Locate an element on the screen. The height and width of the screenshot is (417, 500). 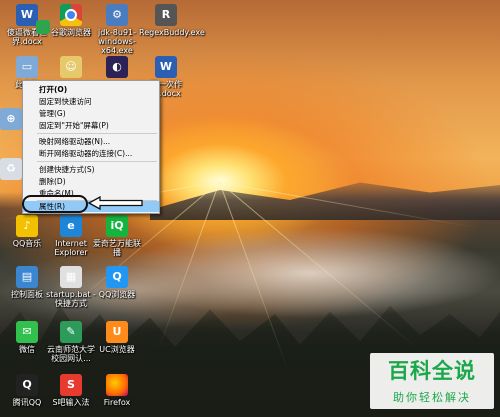
bat-shortcut-icon: ▦ is located at coordinates (71, 277).